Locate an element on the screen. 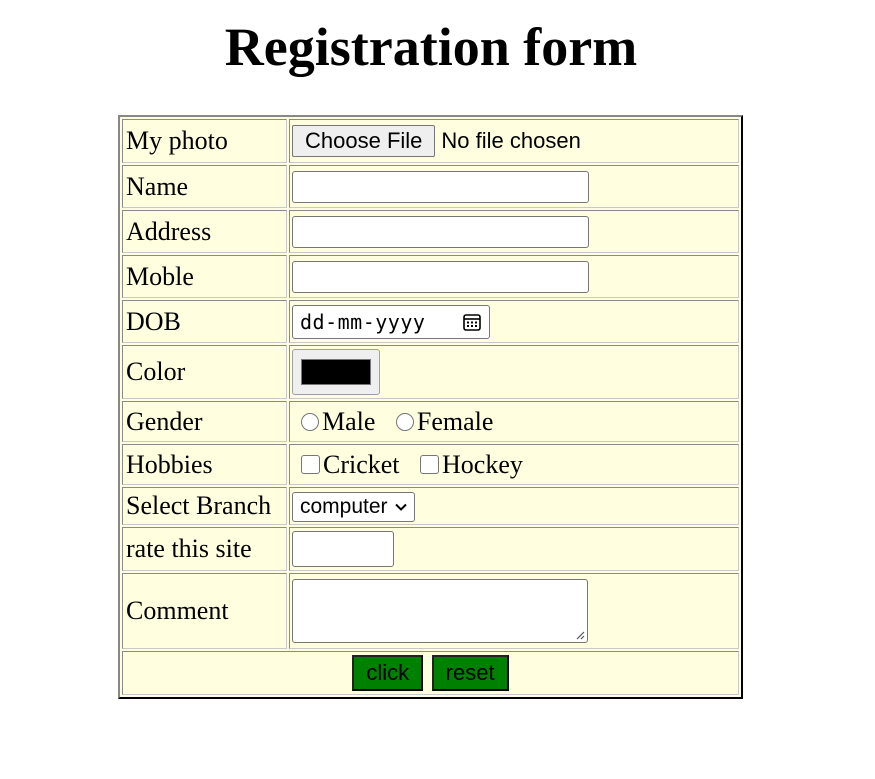 This screenshot has height=779, width=875. choose-file-button: Choose File is located at coordinates (364, 141).